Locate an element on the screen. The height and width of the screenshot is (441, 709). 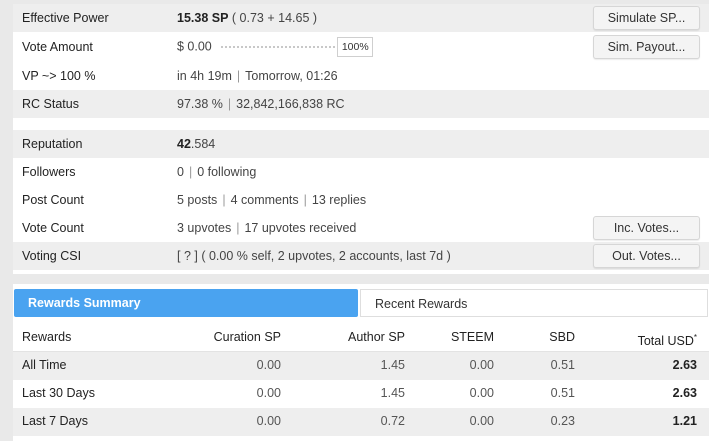
table-row: Last 7 Days 0.00 0.72 0.00 0.23 1.21 is located at coordinates (361, 422).